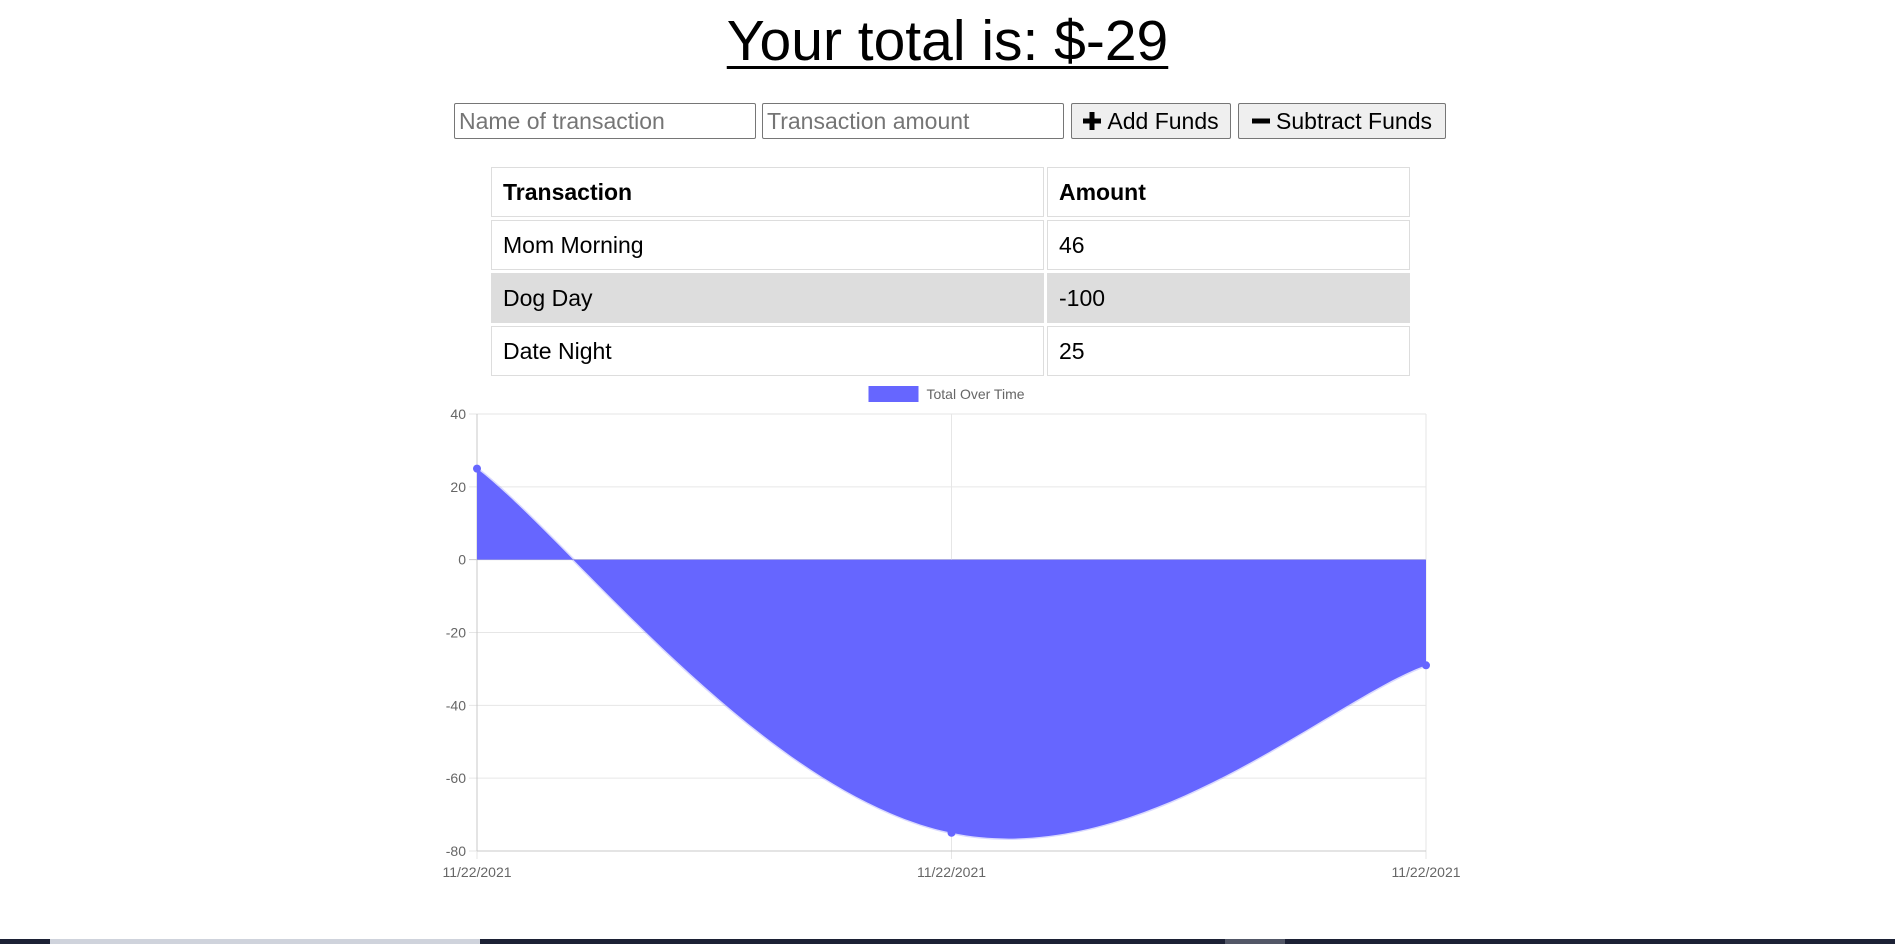 The height and width of the screenshot is (944, 1895). I want to click on y-tick-label: 0, so click(462, 560).